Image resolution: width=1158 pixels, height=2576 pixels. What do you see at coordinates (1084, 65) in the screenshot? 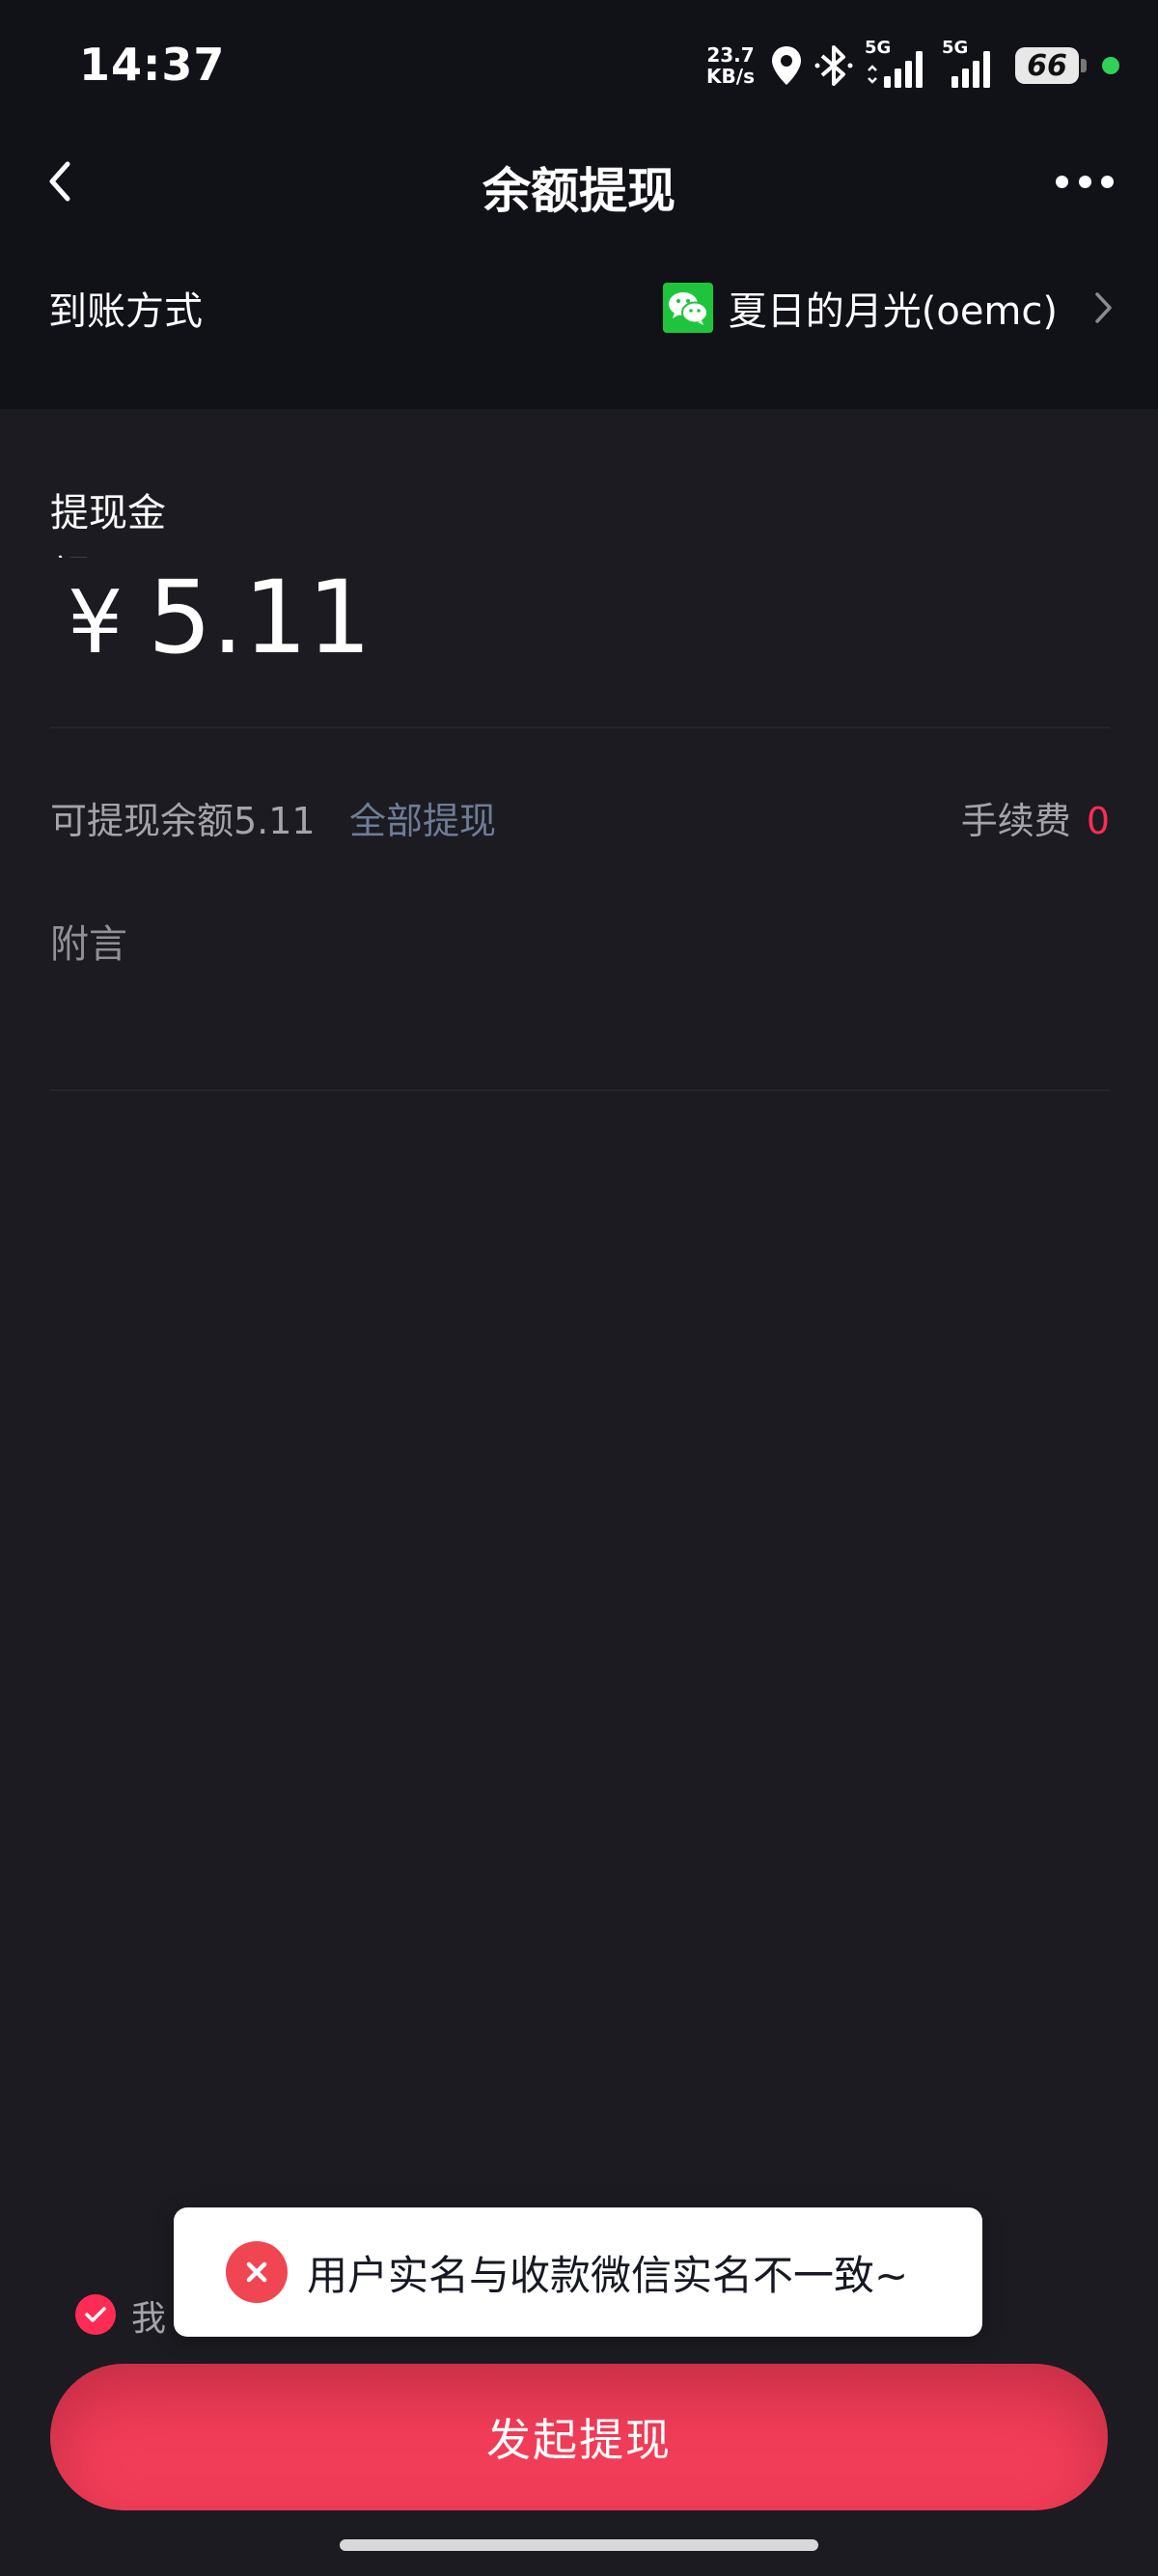
I see `battery-nub` at bounding box center [1084, 65].